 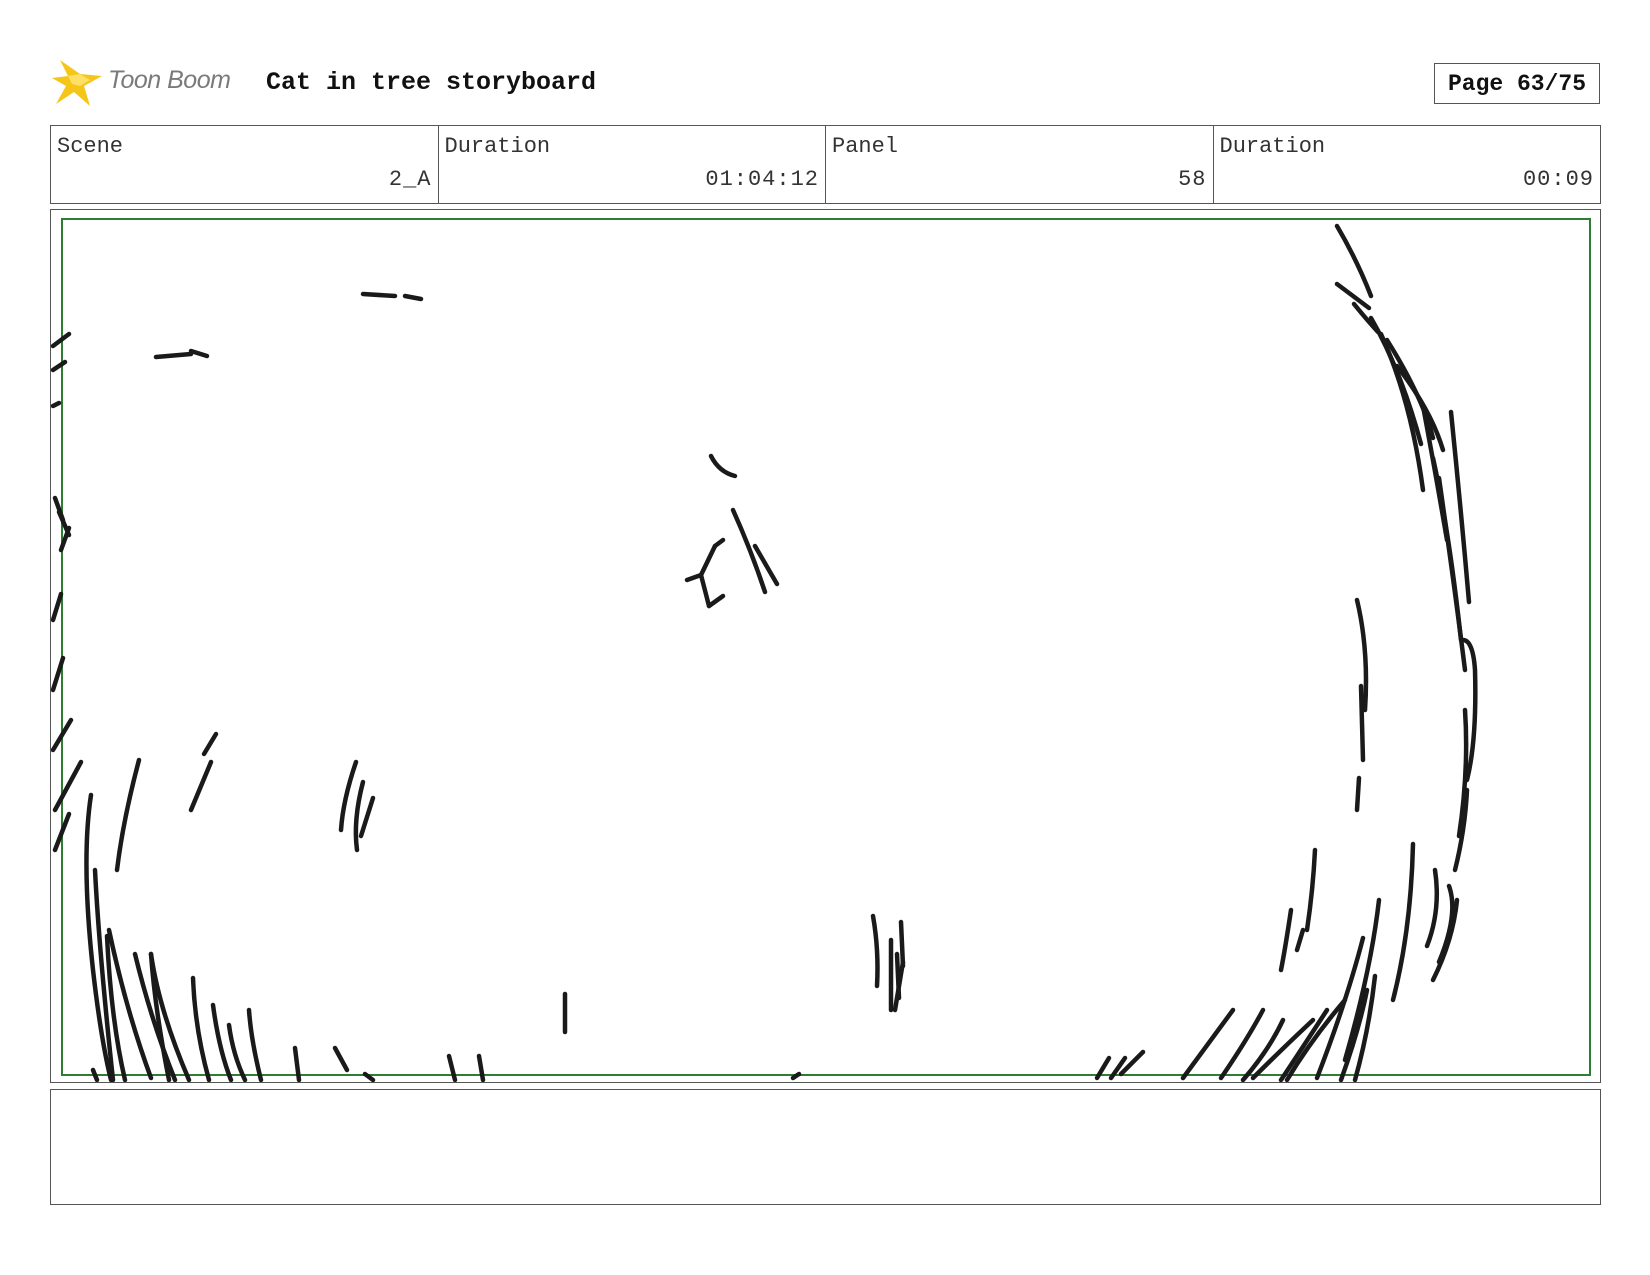 What do you see at coordinates (1272, 146) in the screenshot?
I see `panel-duration-label: Duration` at bounding box center [1272, 146].